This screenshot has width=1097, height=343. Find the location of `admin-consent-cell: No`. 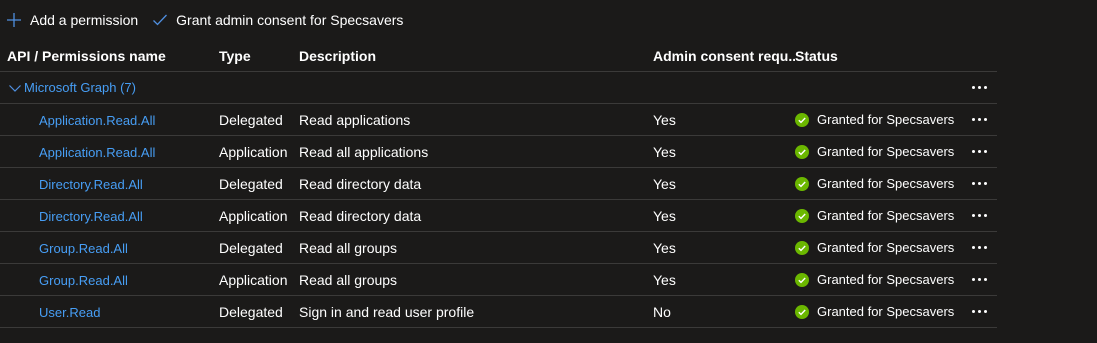

admin-consent-cell: No is located at coordinates (662, 311).